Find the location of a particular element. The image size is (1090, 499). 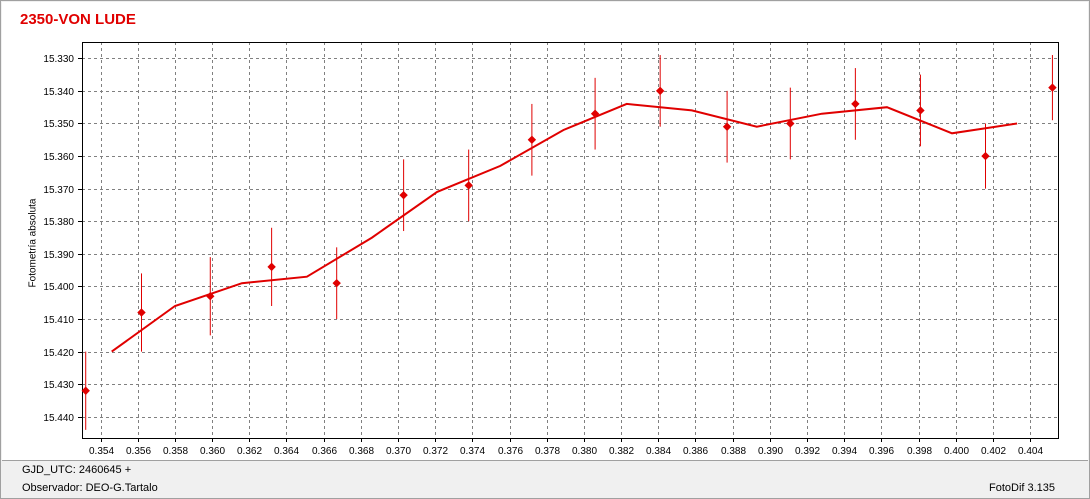

y-tick-label: 15.420 is located at coordinates (58, 353).